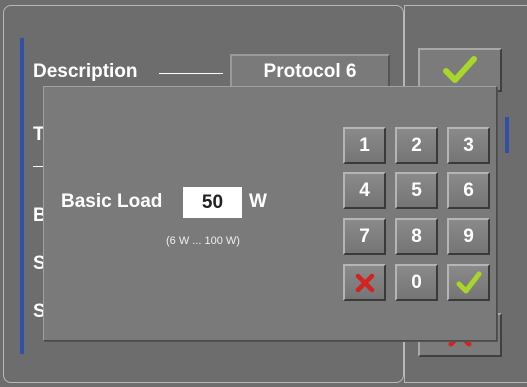  What do you see at coordinates (85, 71) in the screenshot?
I see `description-label: Description` at bounding box center [85, 71].